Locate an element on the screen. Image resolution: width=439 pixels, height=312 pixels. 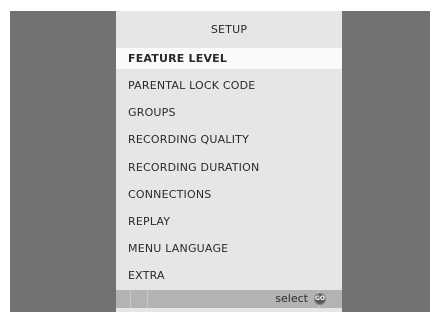
menu-item-feature-level: FEATURE LEVEL is located at coordinates (229, 58).